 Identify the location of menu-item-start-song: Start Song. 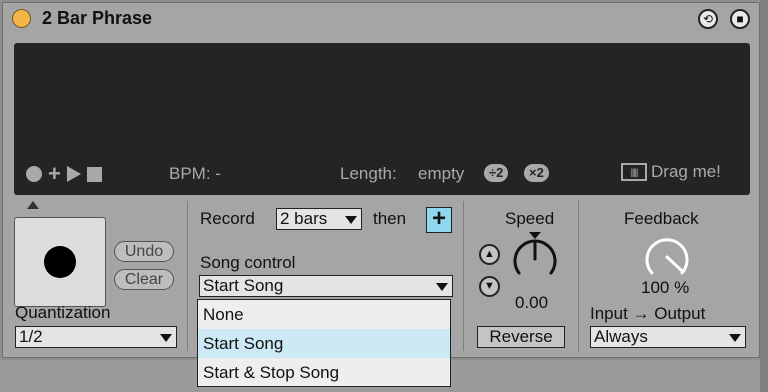
(324, 343).